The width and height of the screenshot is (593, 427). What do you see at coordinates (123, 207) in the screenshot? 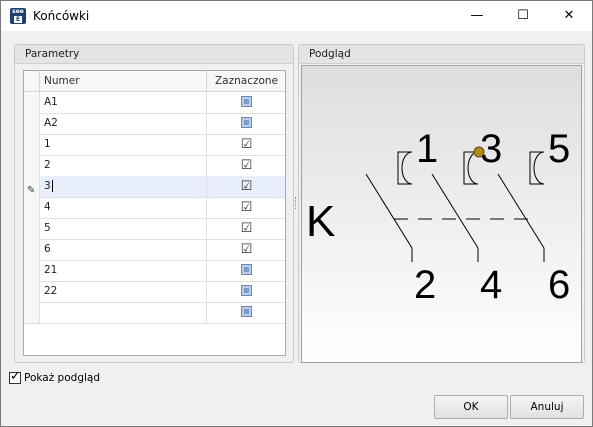
I see `numer-cell: 4` at bounding box center [123, 207].